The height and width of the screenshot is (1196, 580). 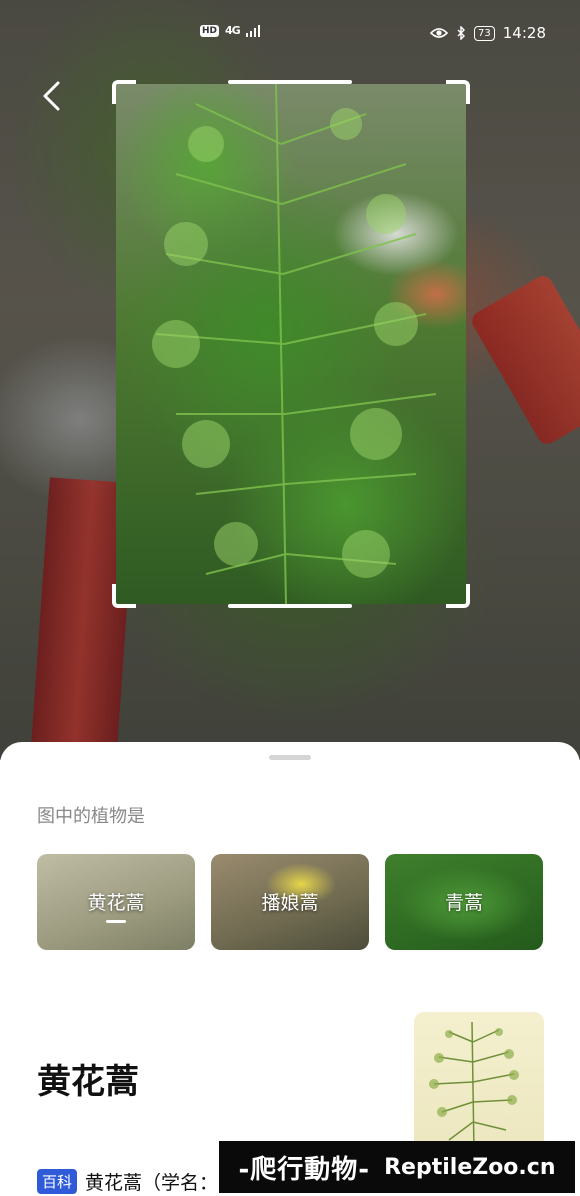 I want to click on candidate-card: 青蒿, so click(x=464, y=902).